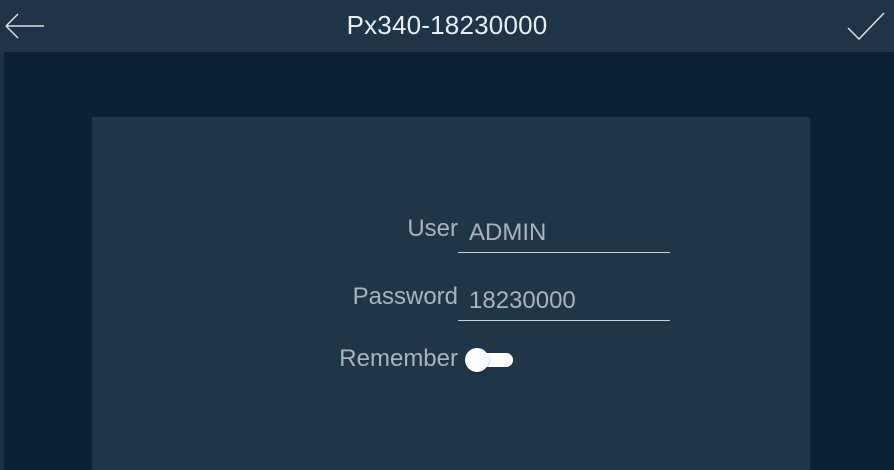  I want to click on user-label: User, so click(432, 228).